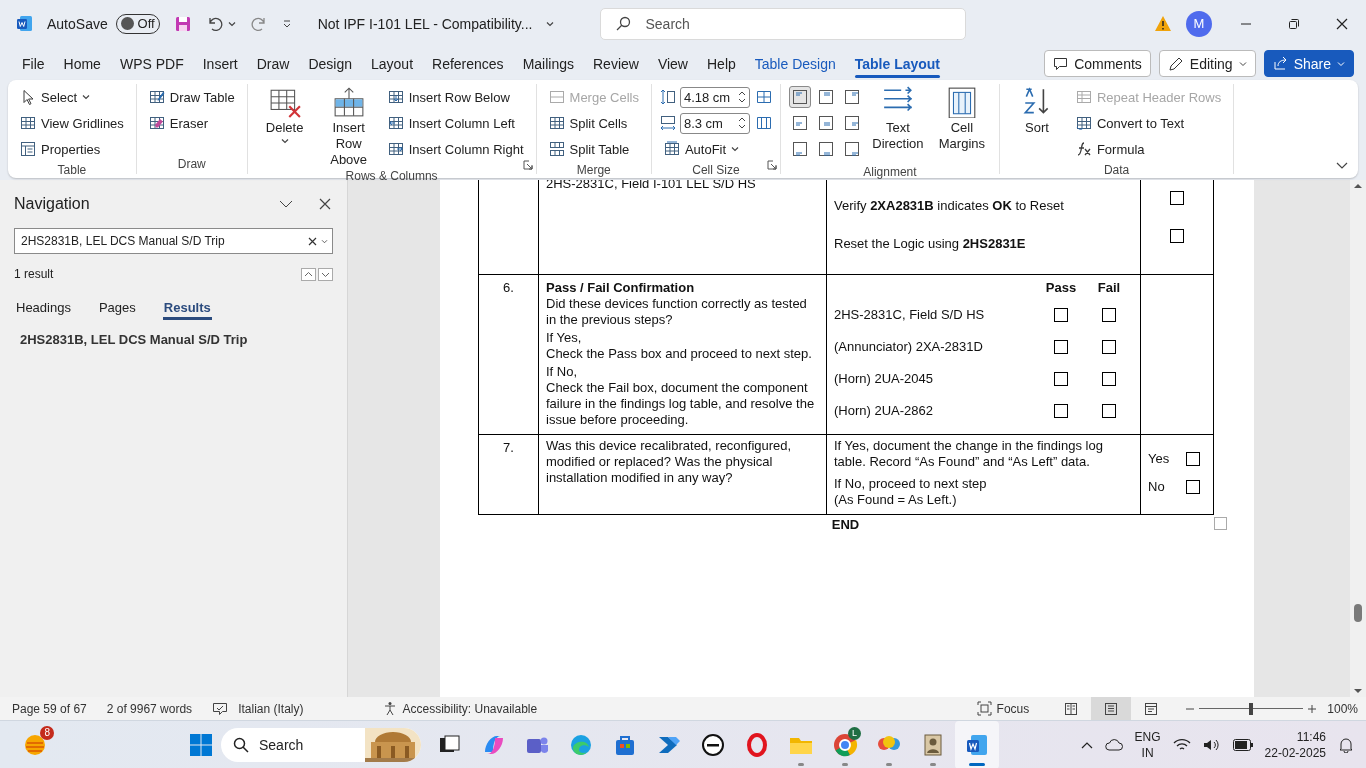  I want to click on scrollbar-thumb, so click(1358, 613).